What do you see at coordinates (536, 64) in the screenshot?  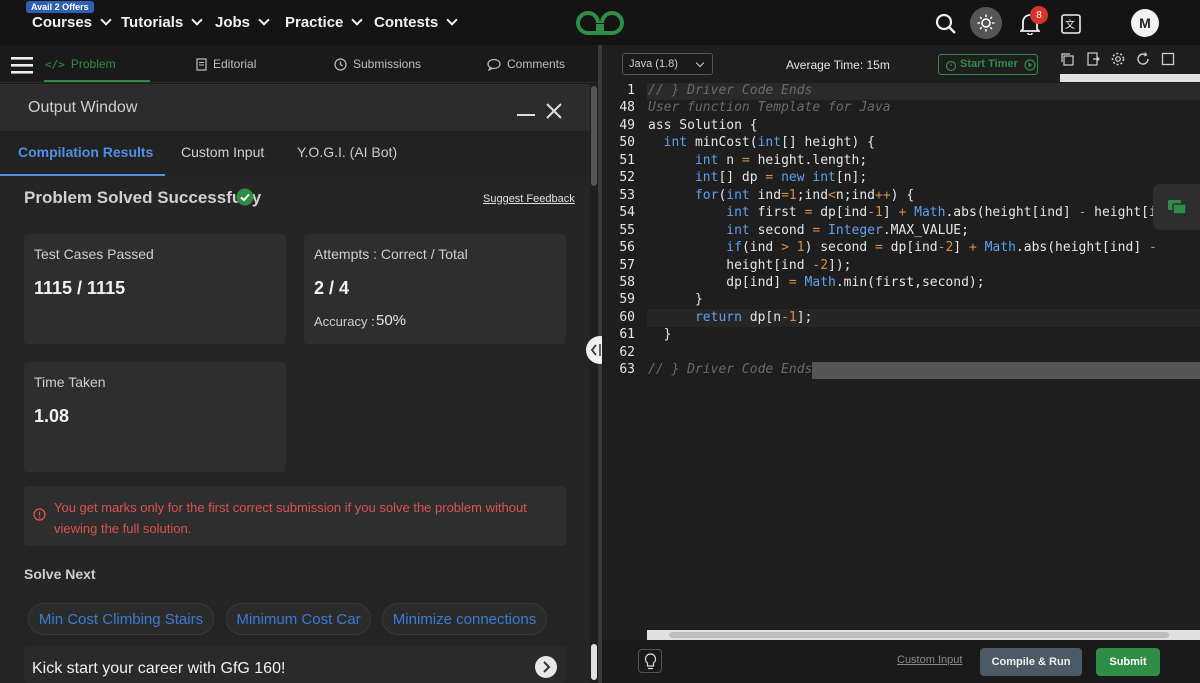 I see `tab-comments-label: Comments` at bounding box center [536, 64].